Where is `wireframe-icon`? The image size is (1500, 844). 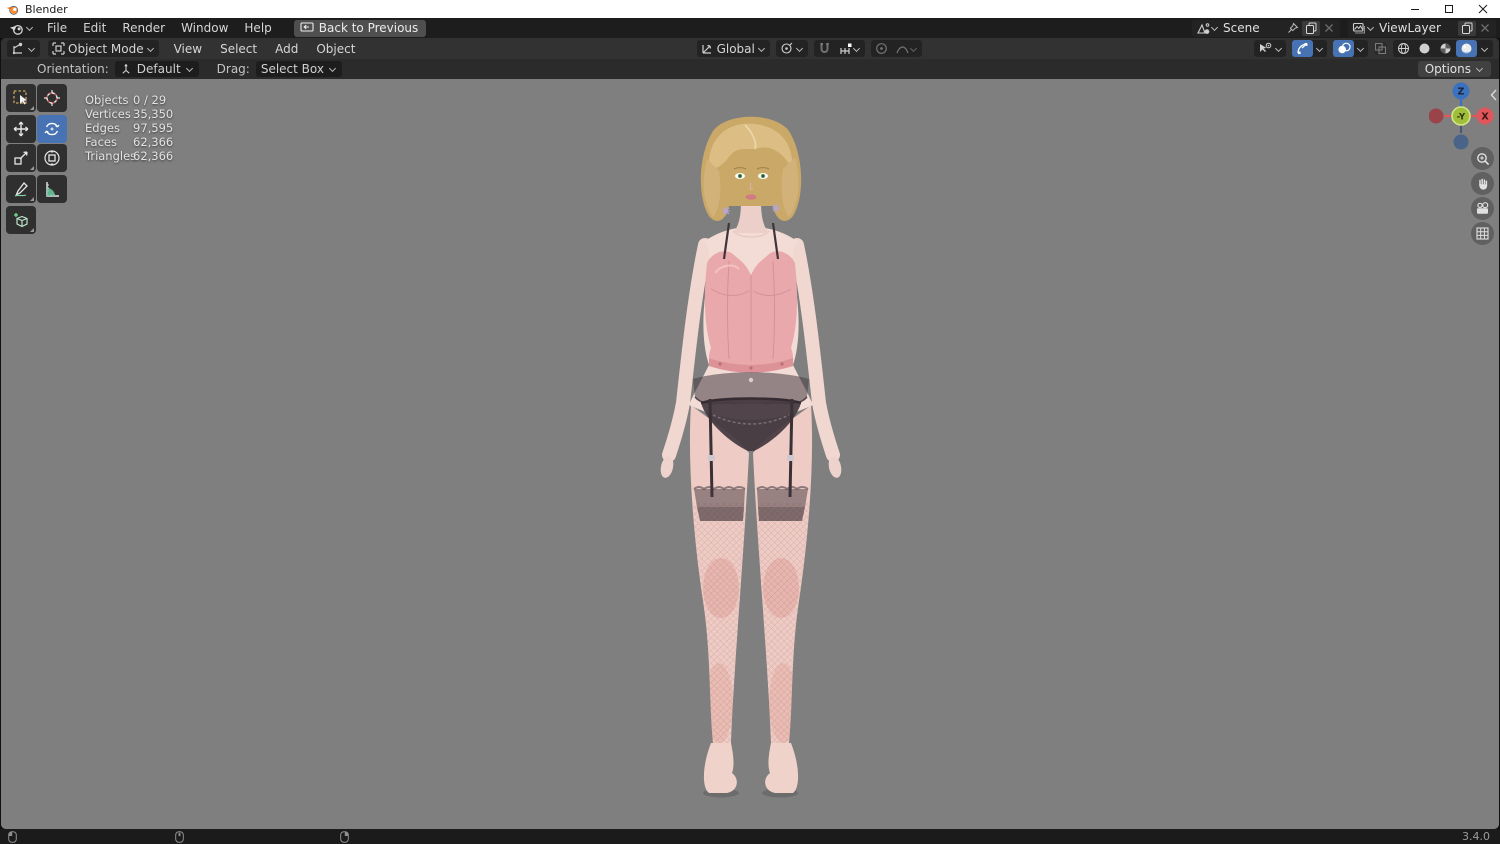
wireframe-icon is located at coordinates (1403, 48).